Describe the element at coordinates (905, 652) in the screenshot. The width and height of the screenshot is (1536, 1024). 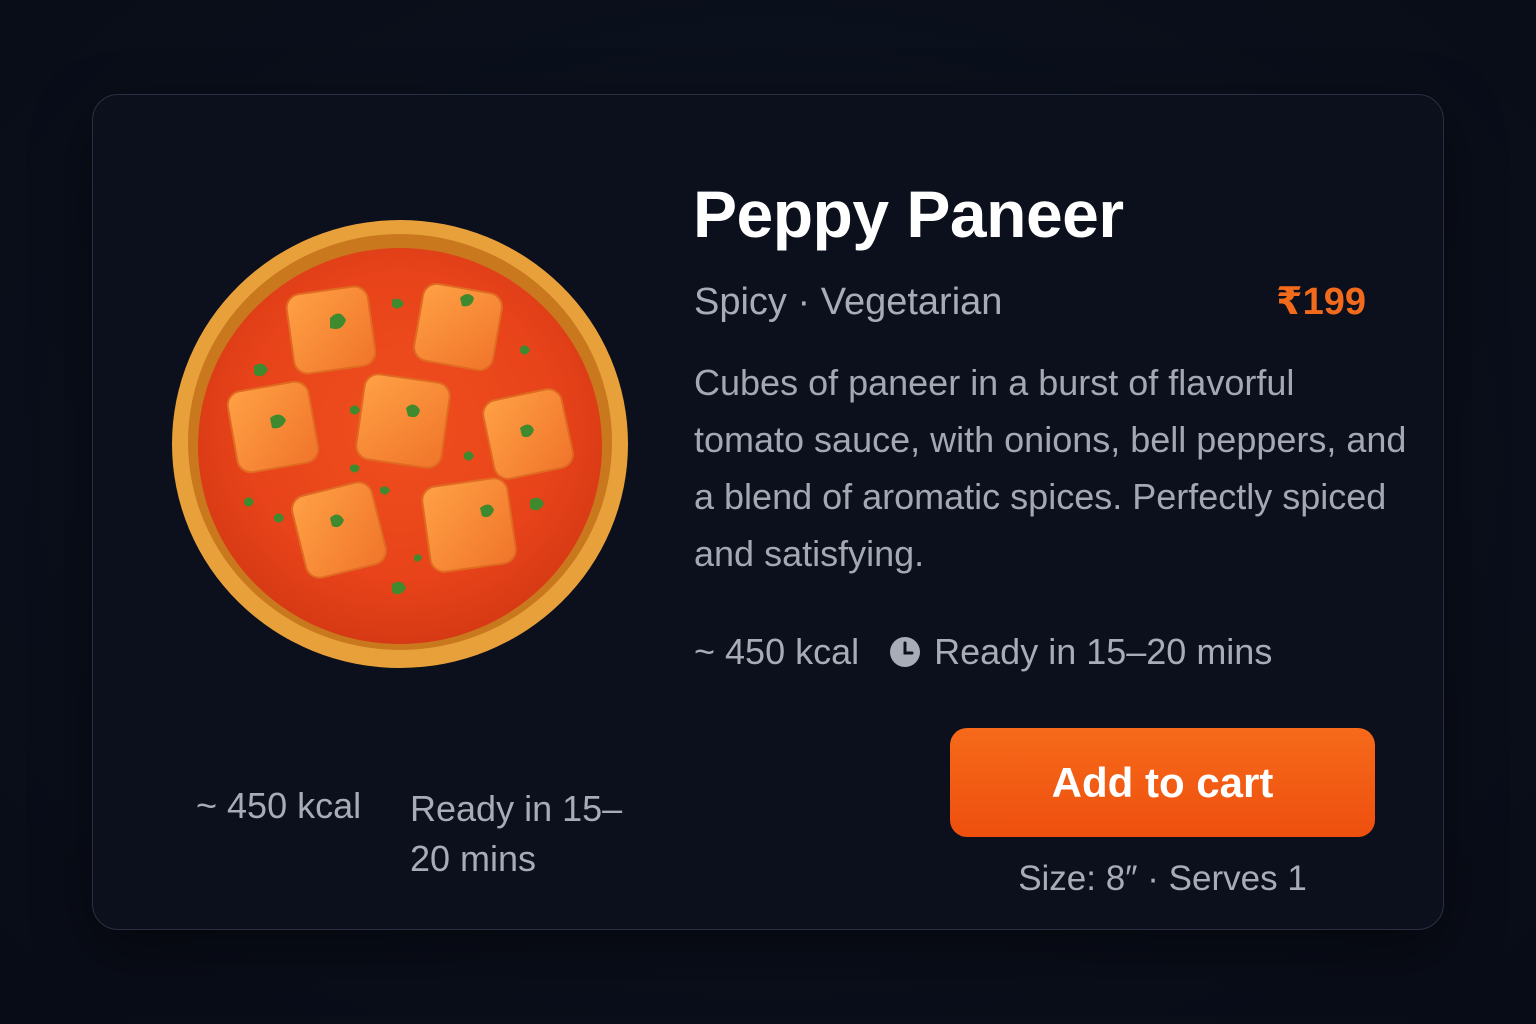
I see `clock-icon` at that location.